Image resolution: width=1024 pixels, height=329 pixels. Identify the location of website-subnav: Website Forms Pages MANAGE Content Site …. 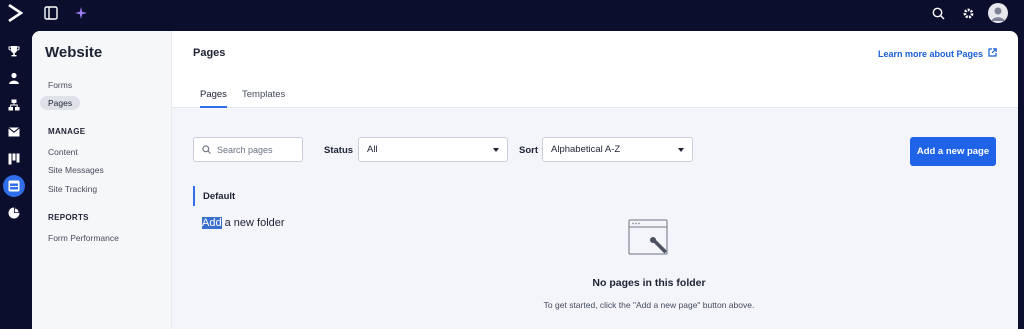
(102, 180).